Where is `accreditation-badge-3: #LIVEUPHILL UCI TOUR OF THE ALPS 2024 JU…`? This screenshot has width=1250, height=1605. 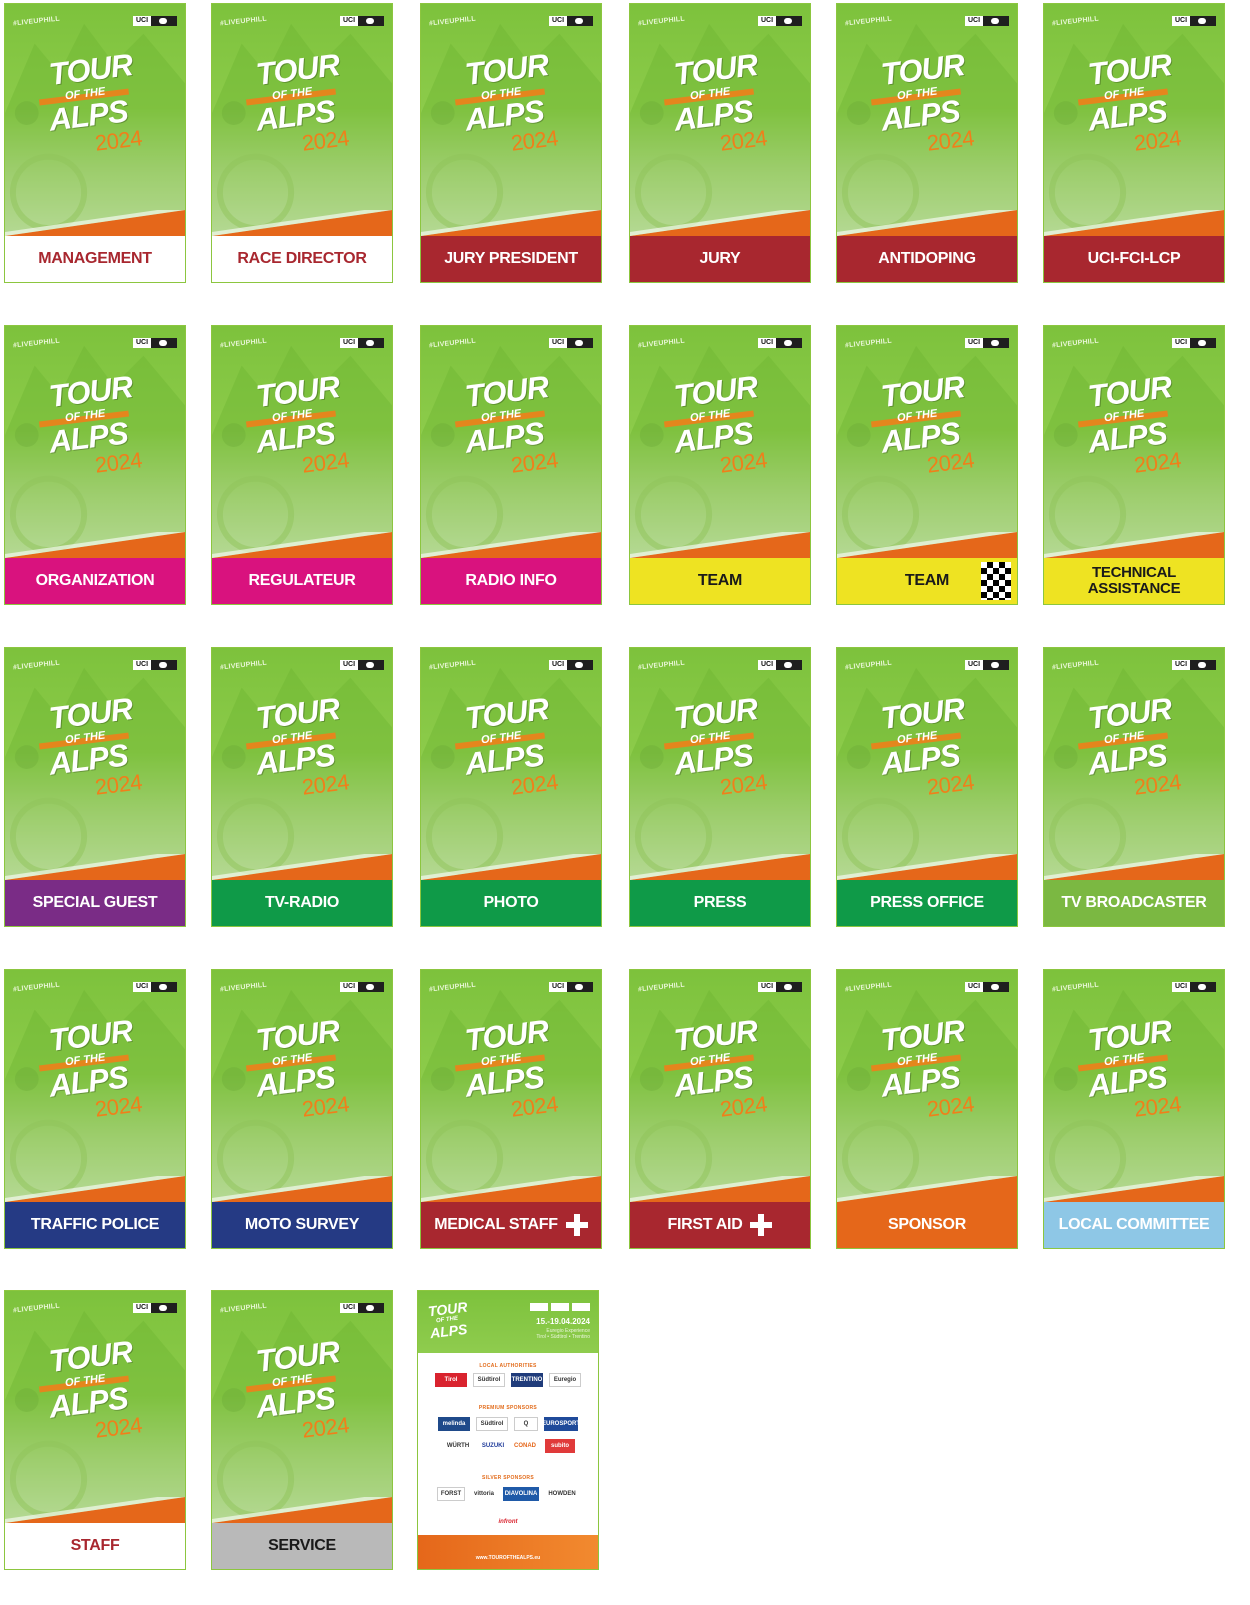 accreditation-badge-3: #LIVEUPHILL UCI TOUR OF THE ALPS 2024 JU… is located at coordinates (511, 143).